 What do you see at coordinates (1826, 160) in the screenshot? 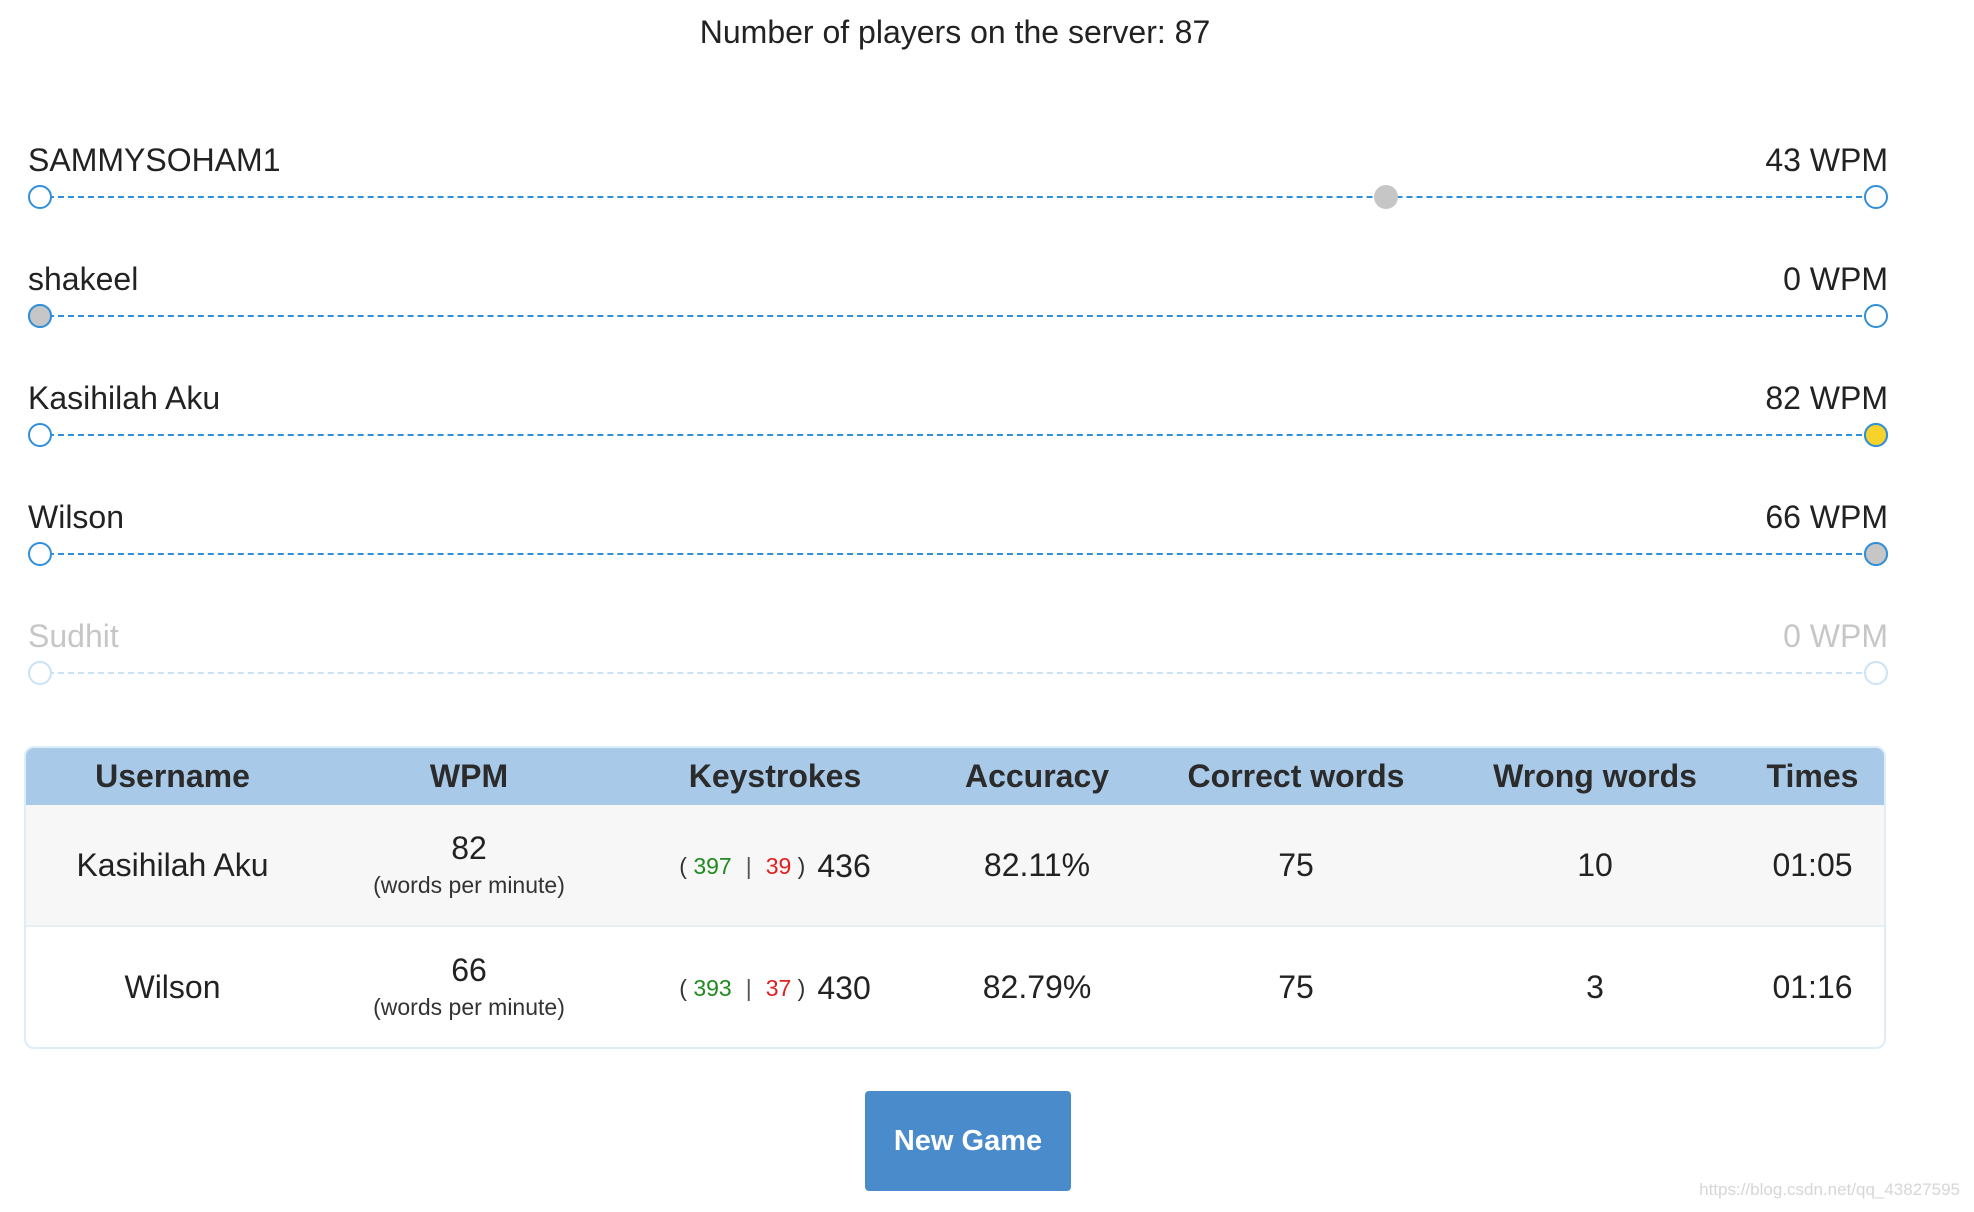
I see `player-wpm: 43 WPM` at bounding box center [1826, 160].